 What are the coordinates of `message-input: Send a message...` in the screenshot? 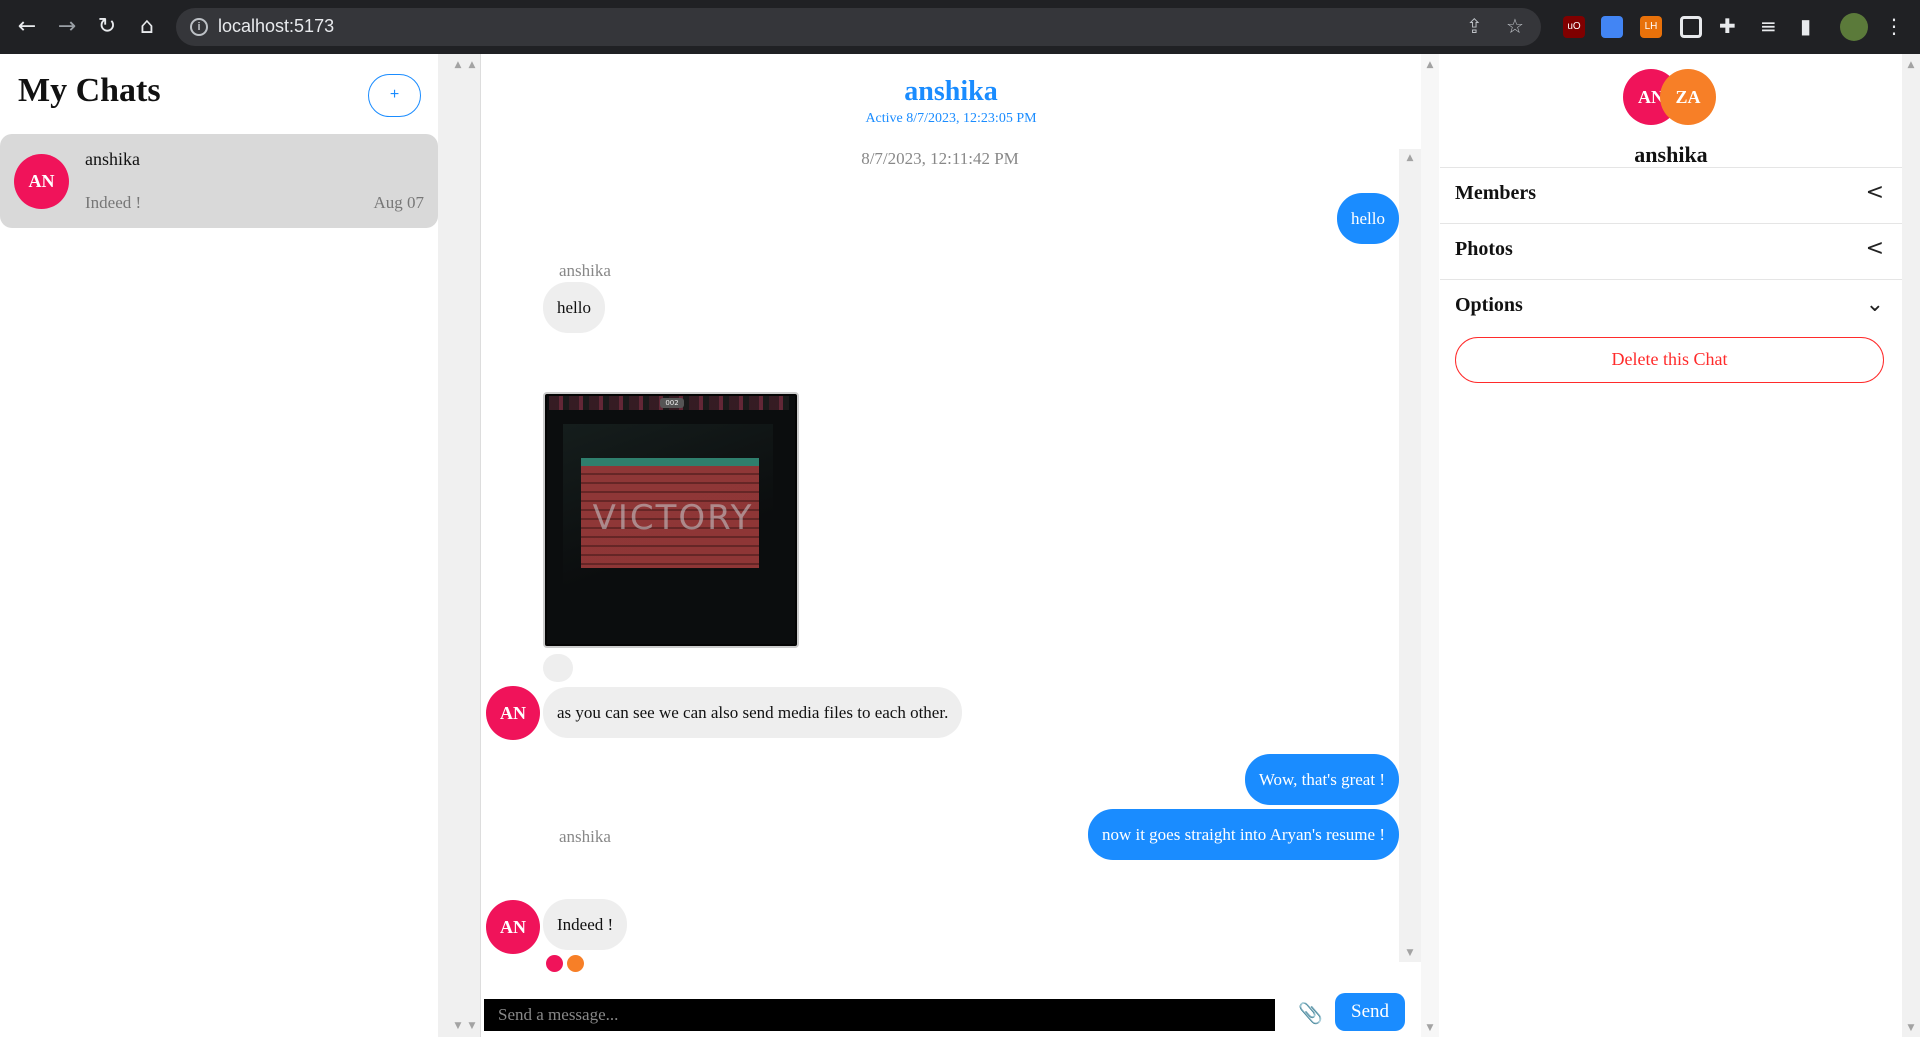 It's located at (879, 1015).